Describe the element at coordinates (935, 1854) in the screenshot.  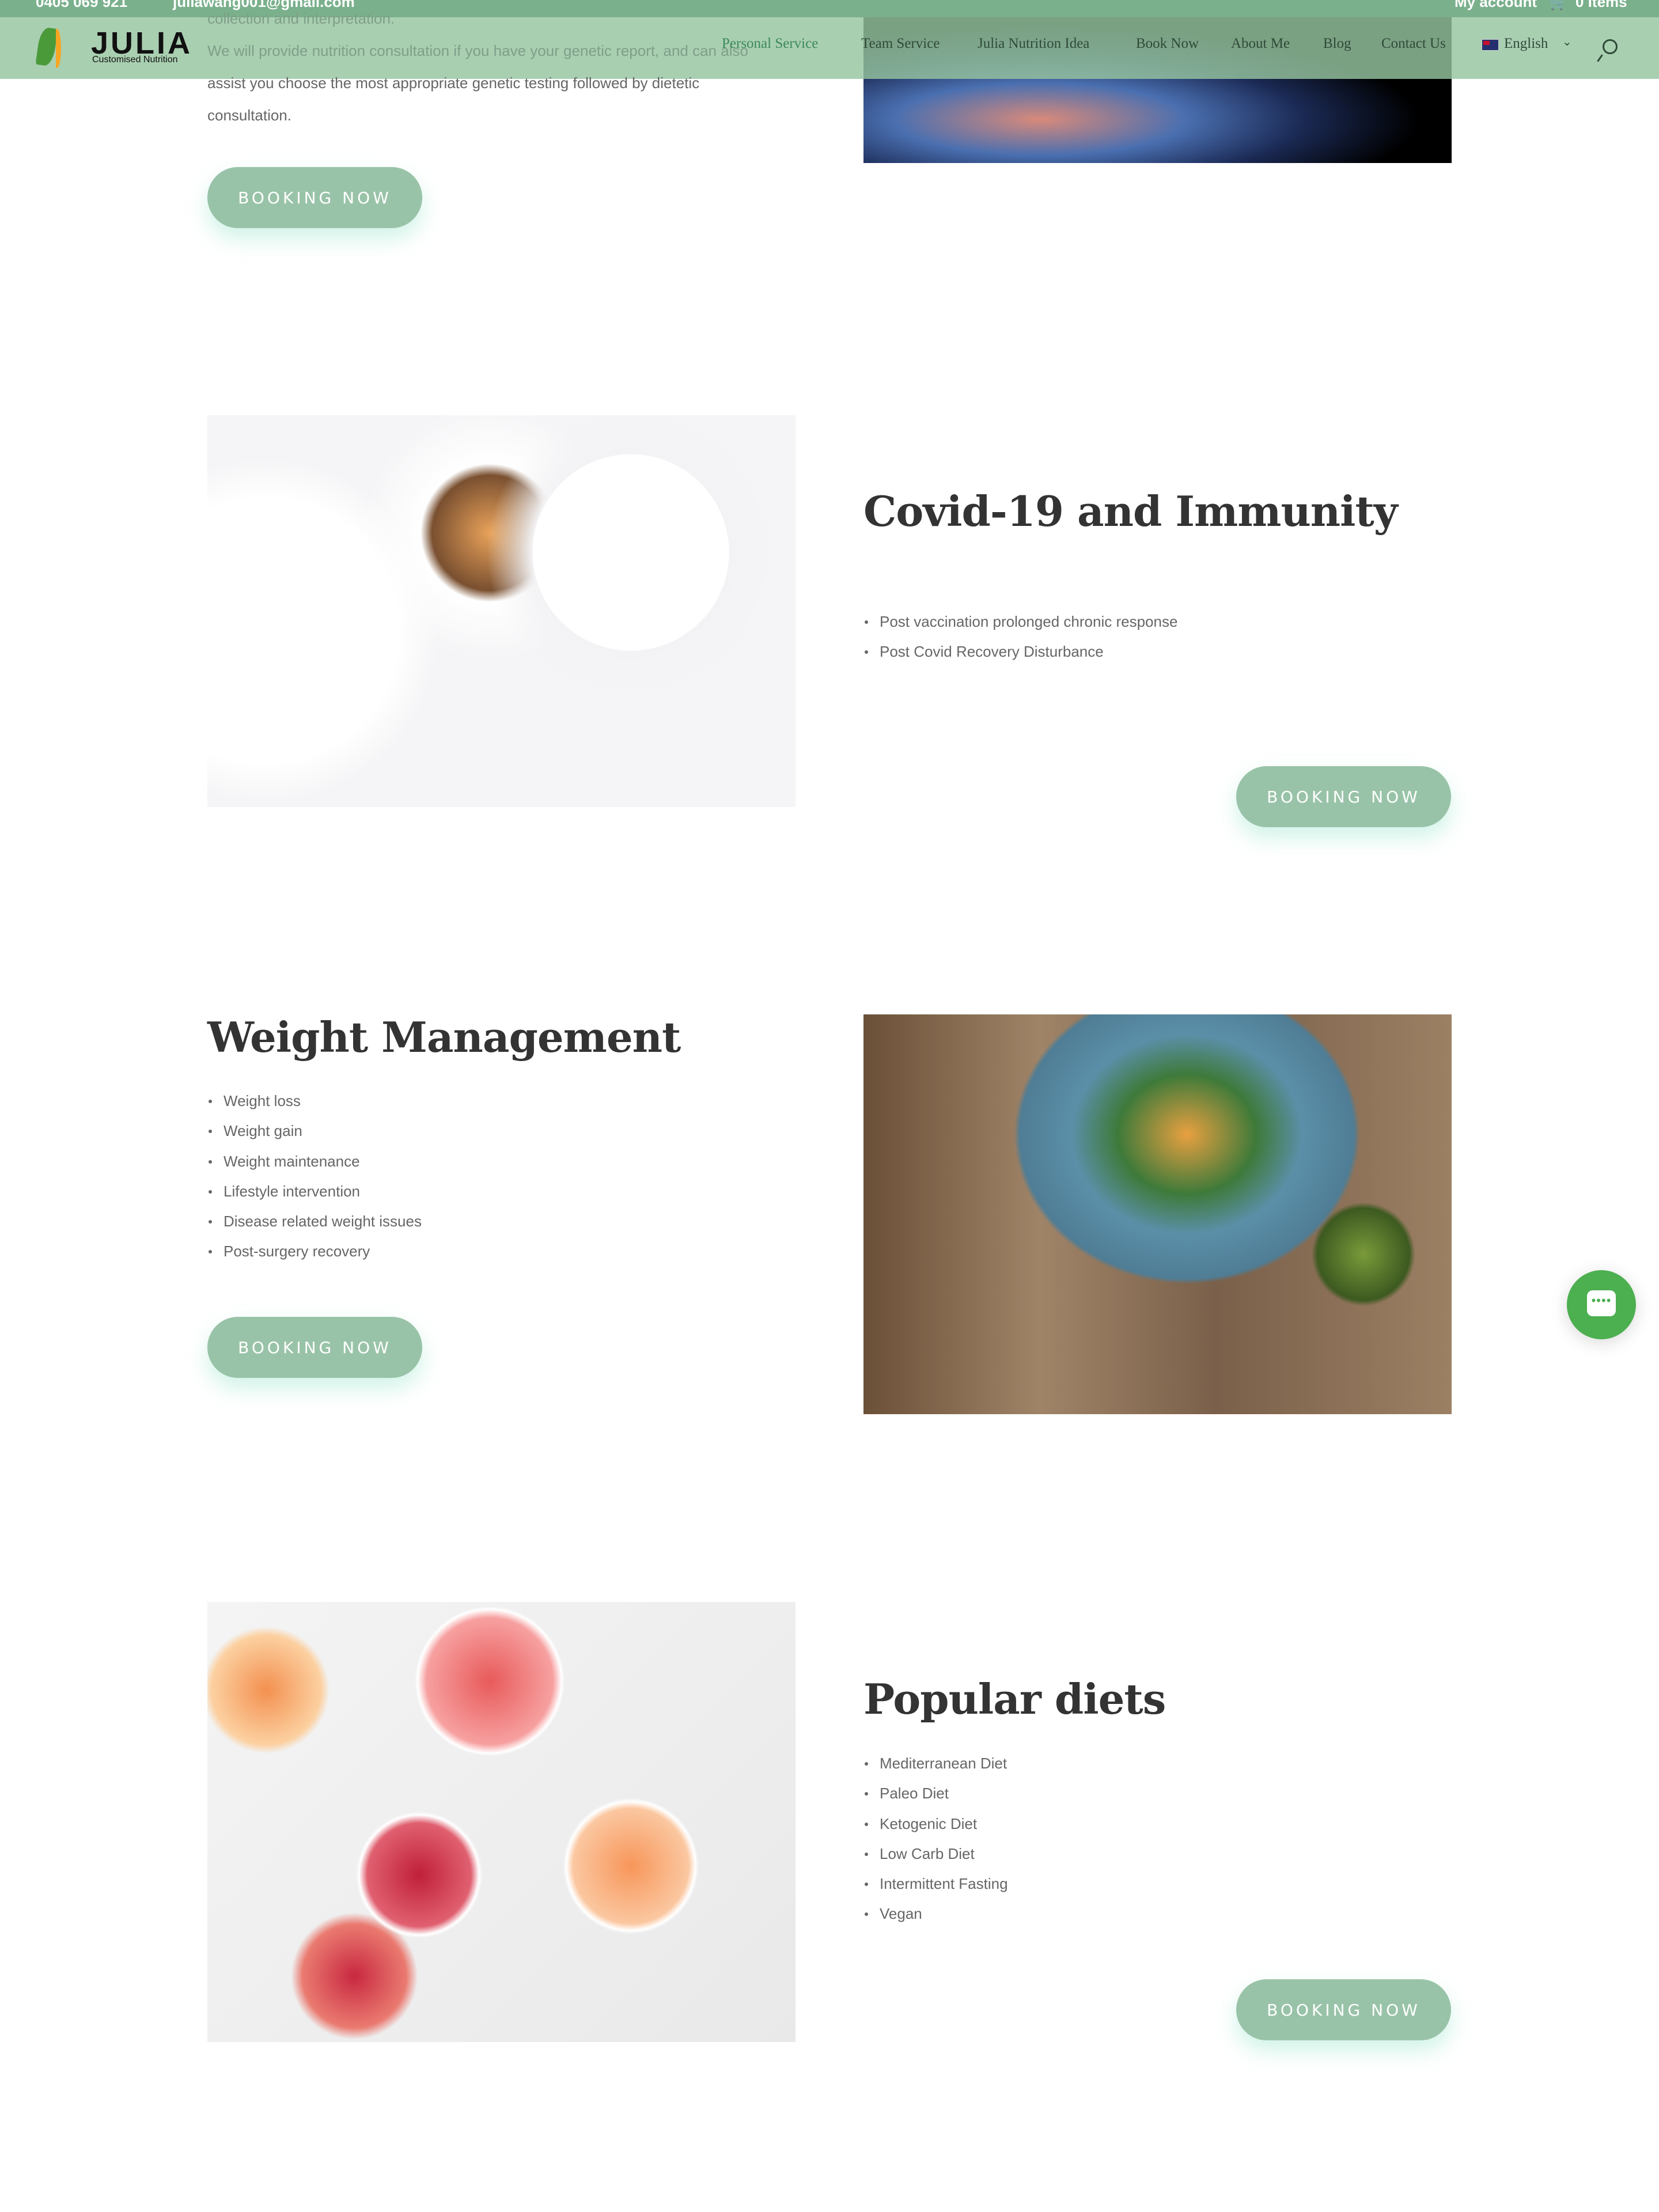
I see `list-item: Low Carb Diet` at that location.